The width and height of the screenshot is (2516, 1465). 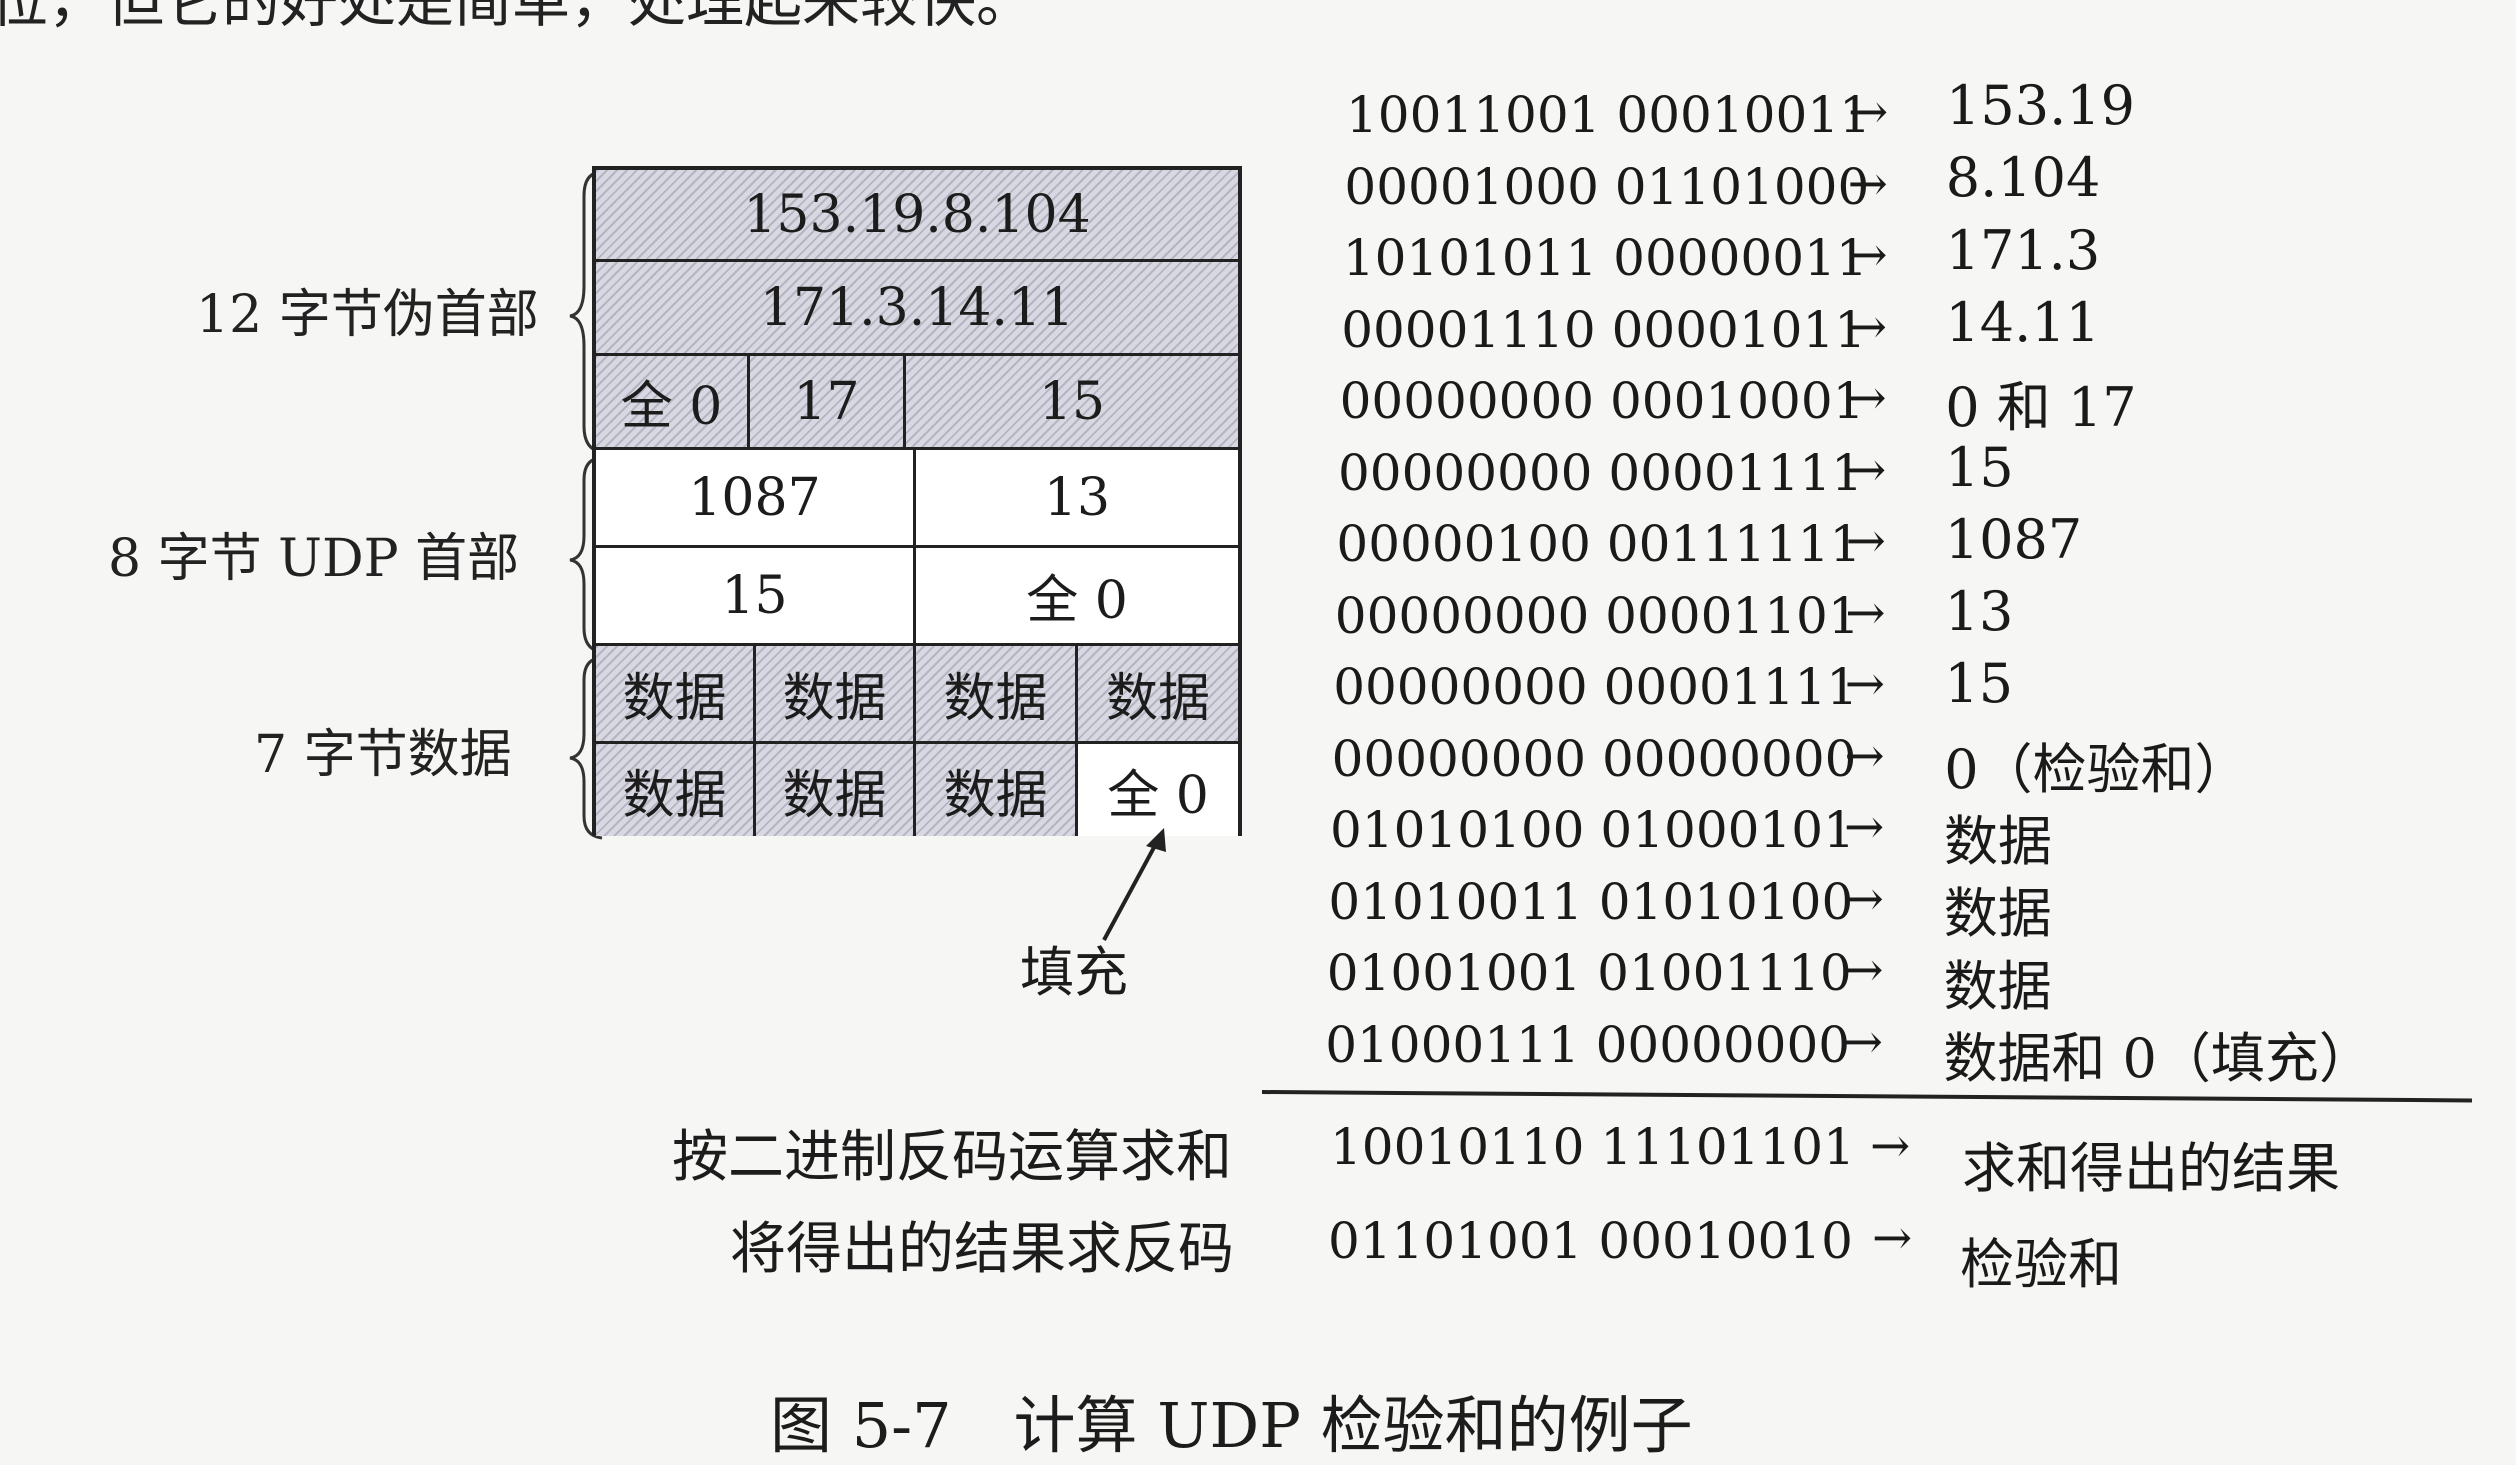 What do you see at coordinates (1979, 612) in the screenshot?
I see `decoded-value: 13` at bounding box center [1979, 612].